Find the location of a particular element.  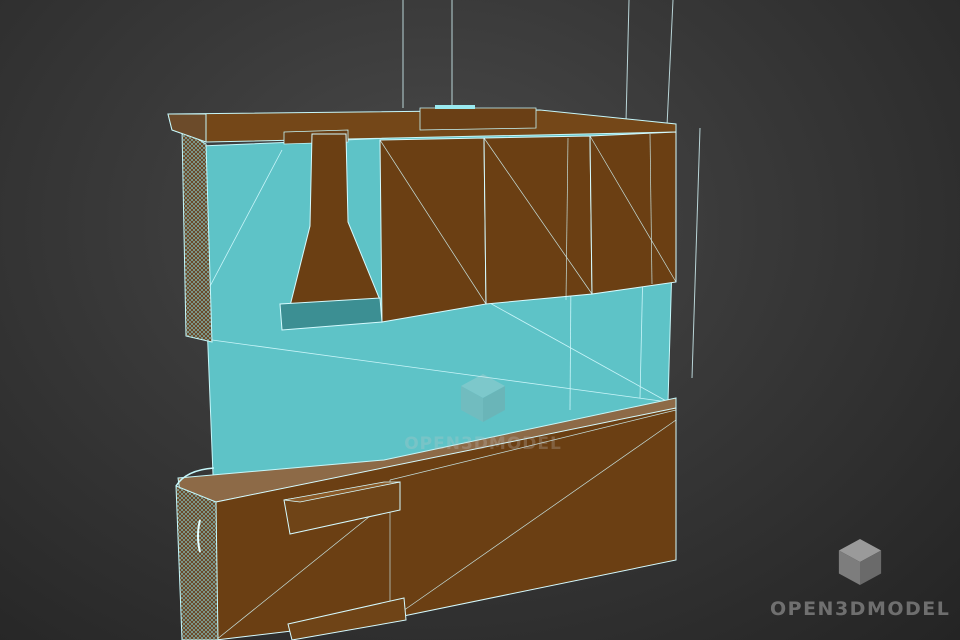

watermark-corner-text: OPEN3DMODEL is located at coordinates (860, 609).